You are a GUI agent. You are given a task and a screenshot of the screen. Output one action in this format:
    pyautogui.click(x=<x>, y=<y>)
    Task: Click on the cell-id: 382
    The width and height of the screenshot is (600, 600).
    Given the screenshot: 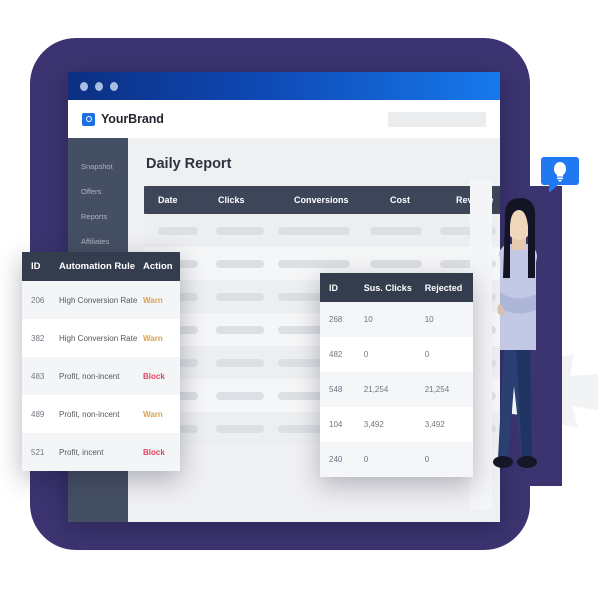 What is the action you would take?
    pyautogui.click(x=38, y=338)
    